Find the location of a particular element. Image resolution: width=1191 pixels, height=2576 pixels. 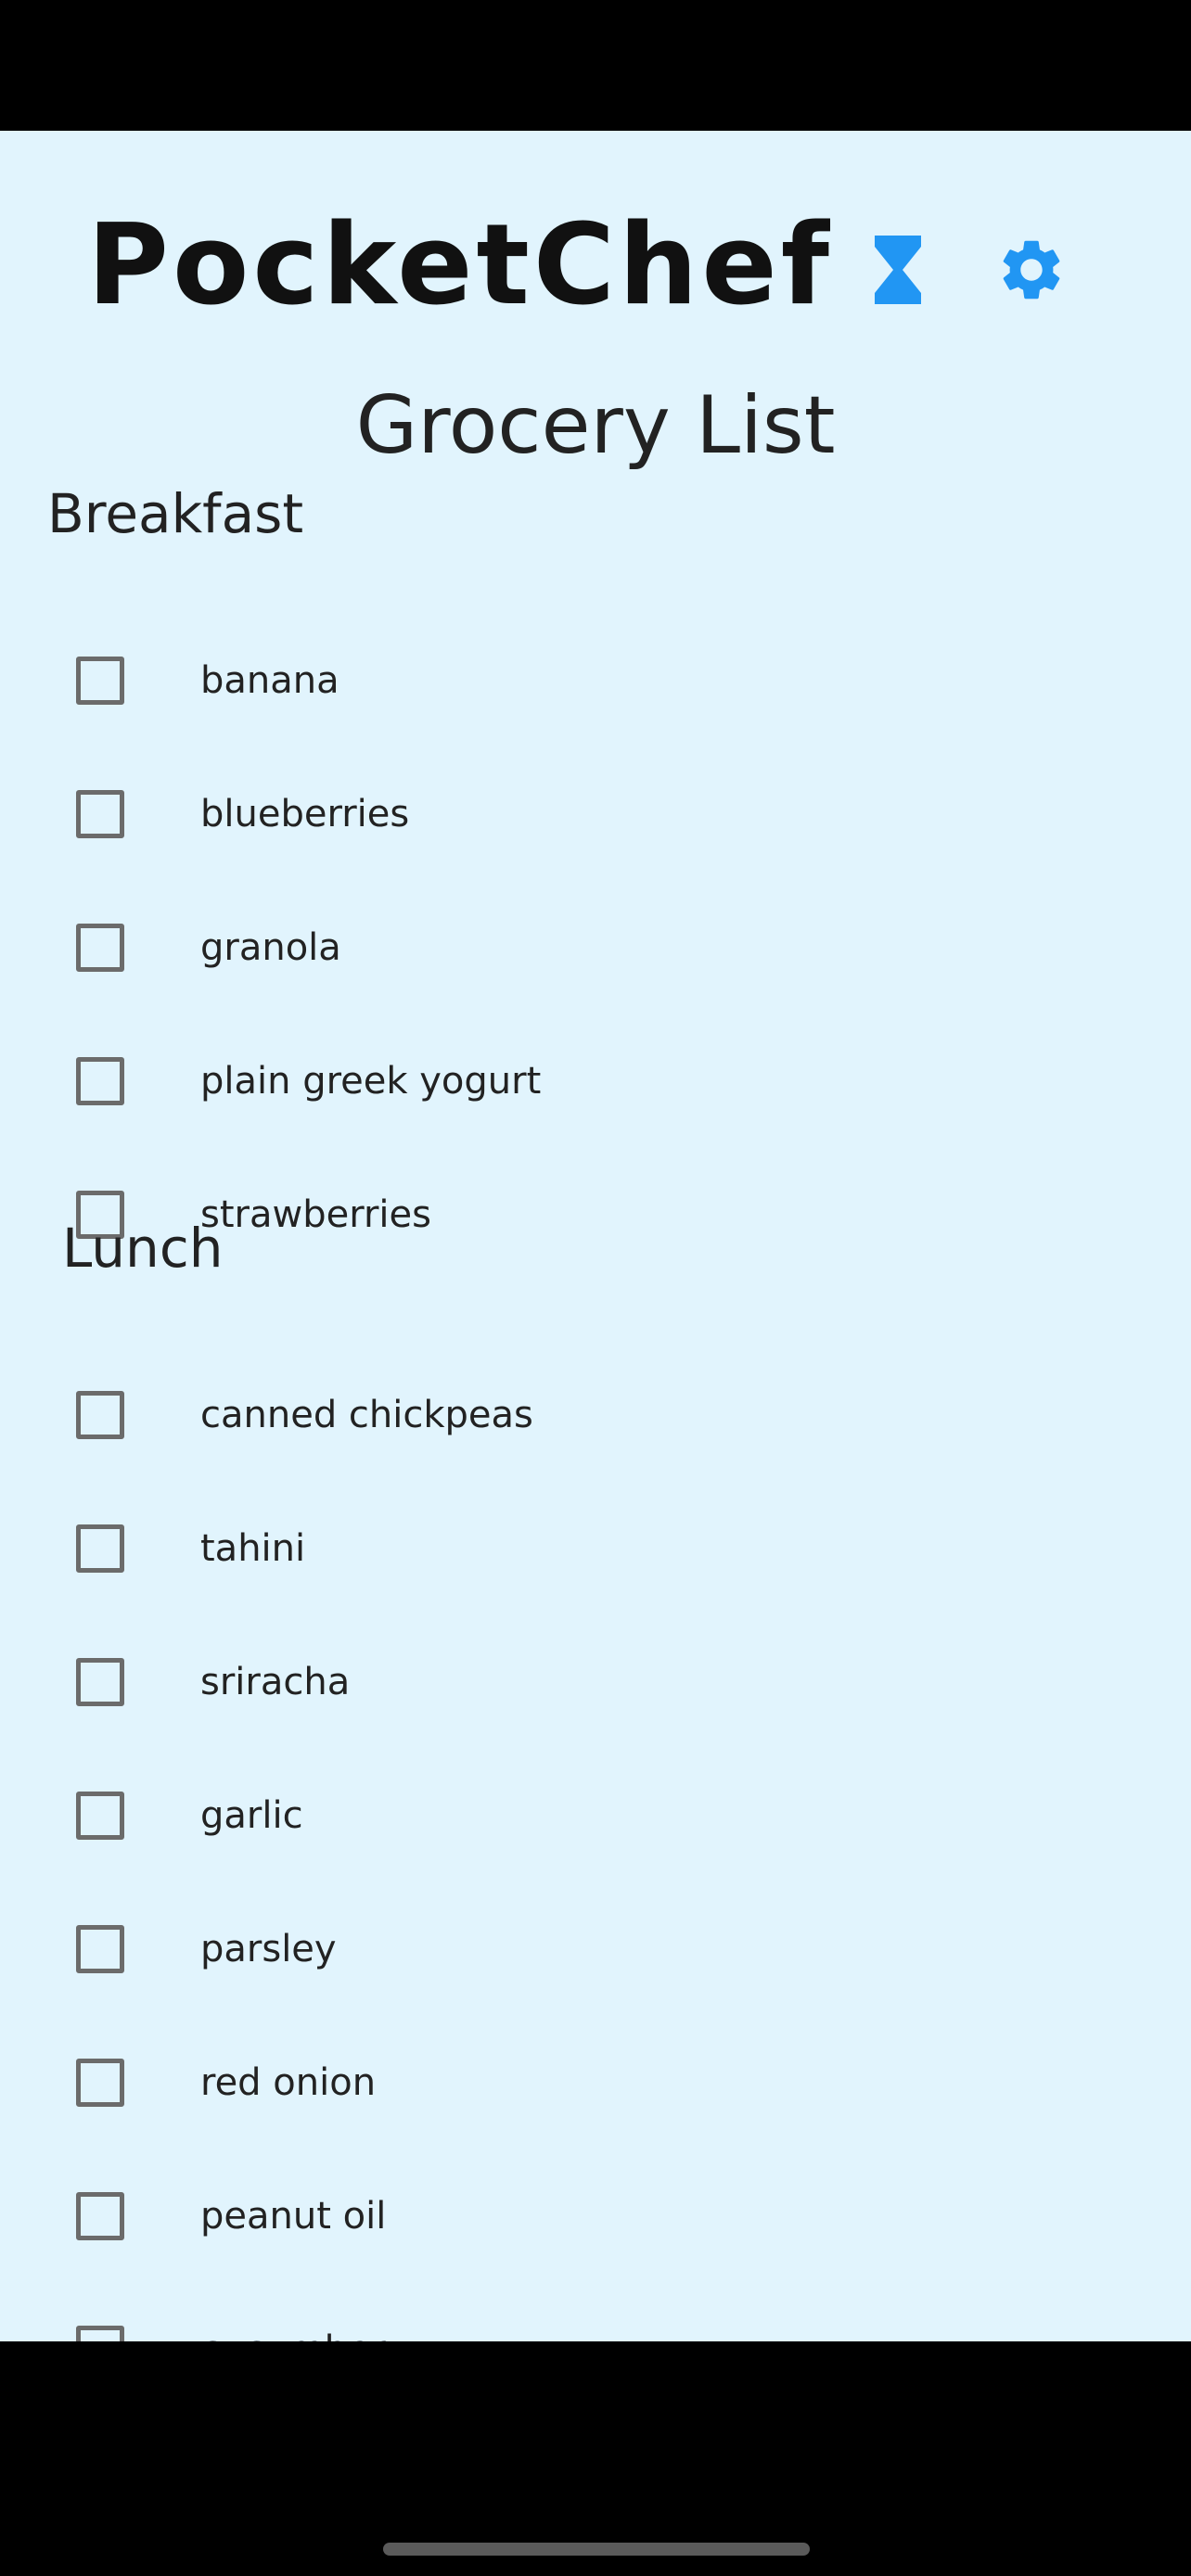

list-item: cucumber is located at coordinates (595, 2312).